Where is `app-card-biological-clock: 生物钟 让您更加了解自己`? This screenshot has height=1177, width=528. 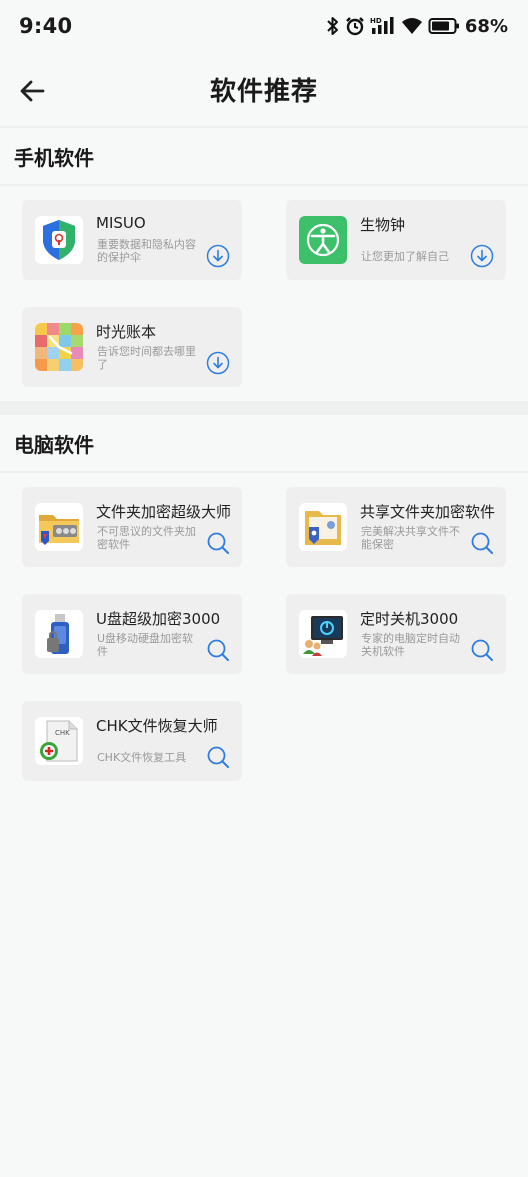 app-card-biological-clock: 生物钟 让您更加了解自己 is located at coordinates (396, 240).